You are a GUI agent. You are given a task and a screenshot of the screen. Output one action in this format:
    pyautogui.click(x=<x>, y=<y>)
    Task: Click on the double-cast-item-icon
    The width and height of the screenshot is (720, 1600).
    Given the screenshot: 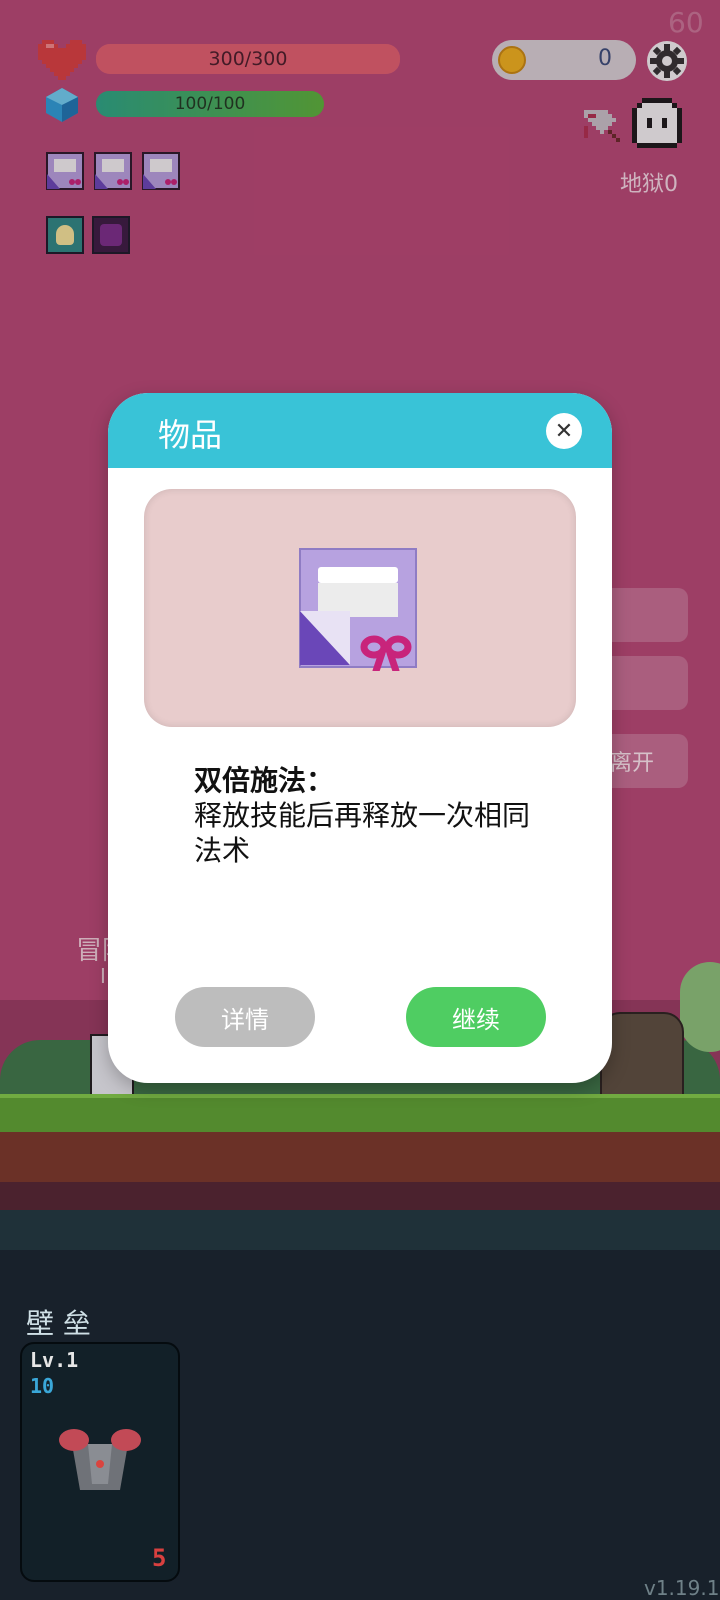 What is the action you would take?
    pyautogui.click(x=358, y=611)
    